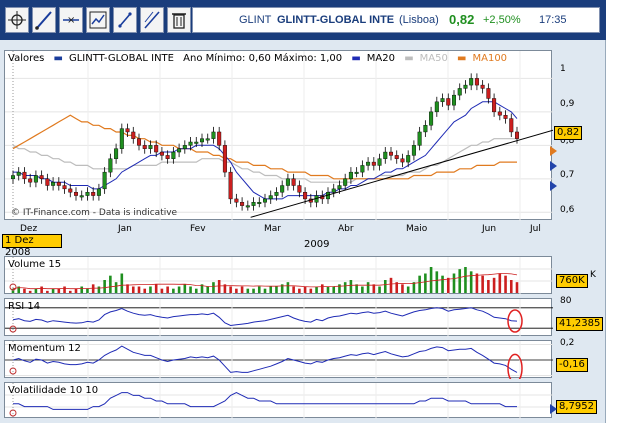 This screenshot has width=640, height=423. Describe the element at coordinates (433, 58) in the screenshot. I see `ma50-label: MA50` at that location.